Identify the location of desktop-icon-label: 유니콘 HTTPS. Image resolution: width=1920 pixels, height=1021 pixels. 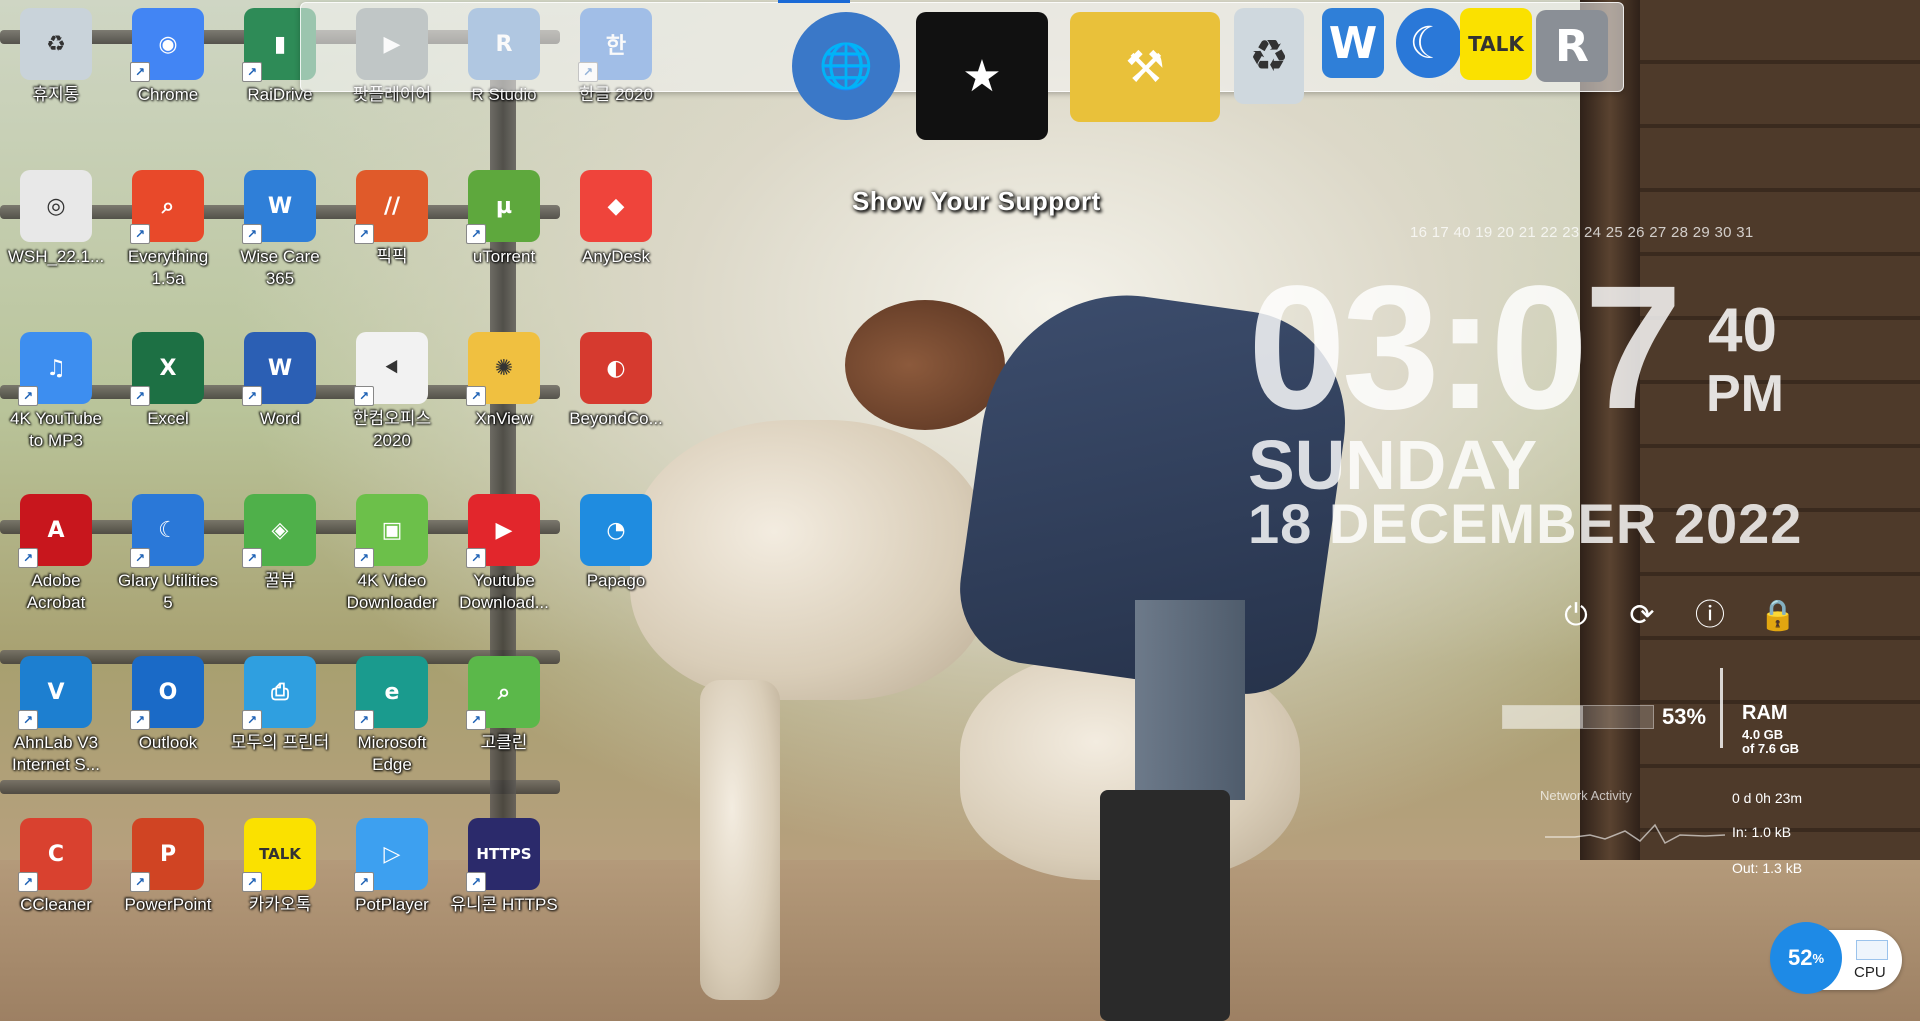
(504, 904).